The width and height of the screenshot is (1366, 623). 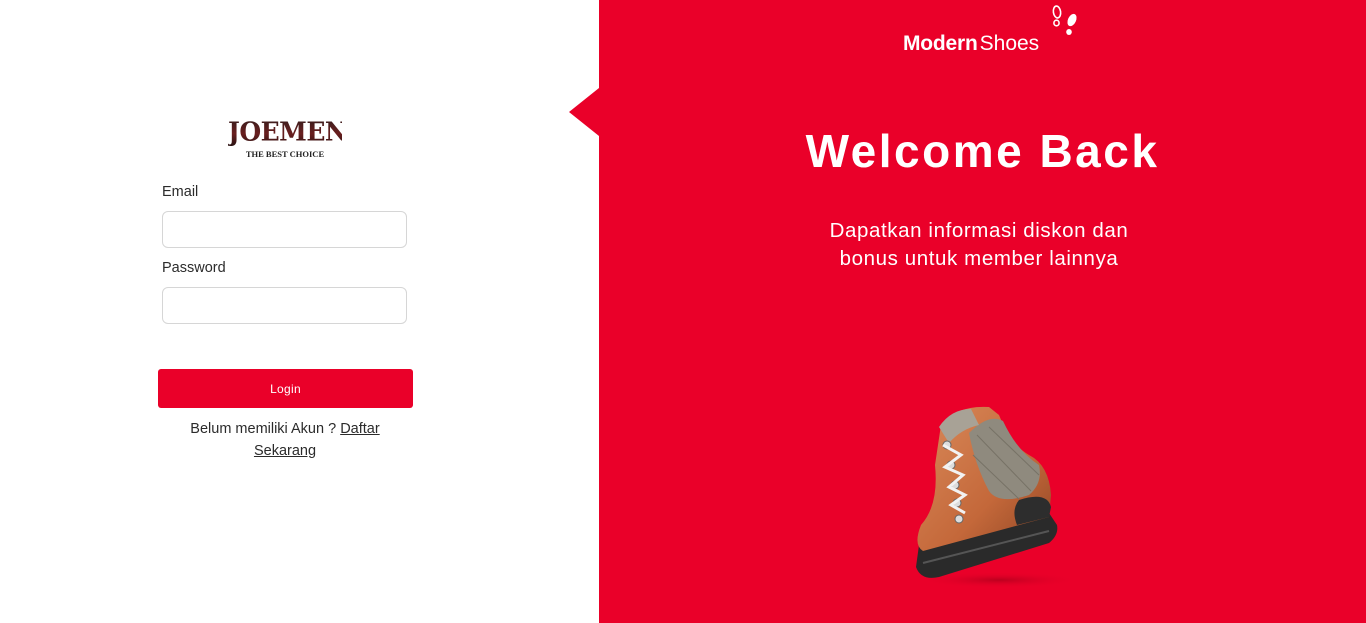 I want to click on email-label: Email, so click(x=180, y=192).